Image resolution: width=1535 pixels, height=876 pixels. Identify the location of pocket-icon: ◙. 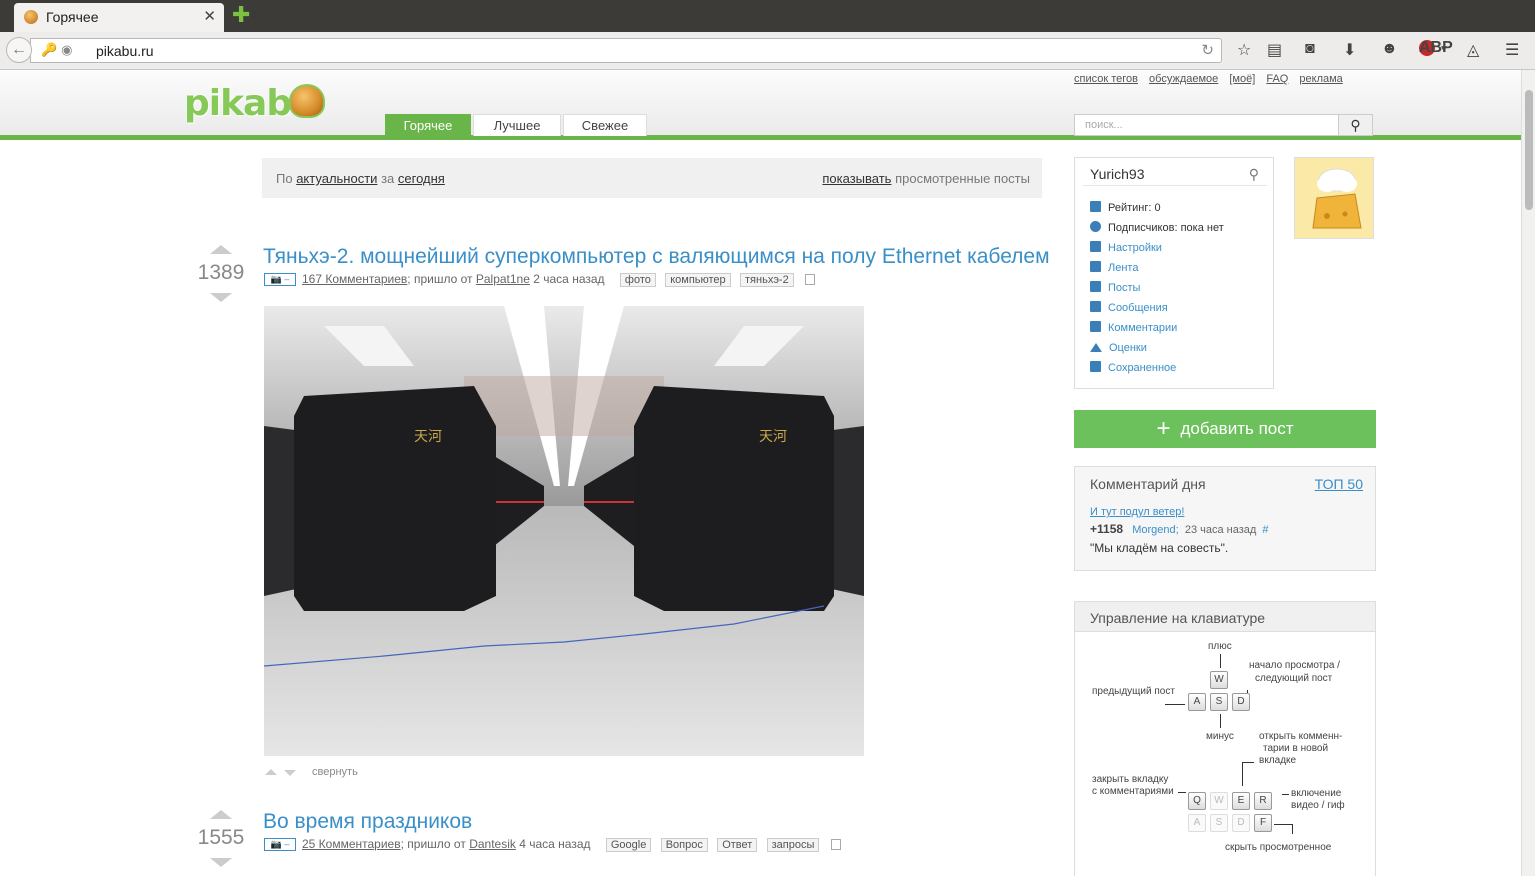
(1310, 49).